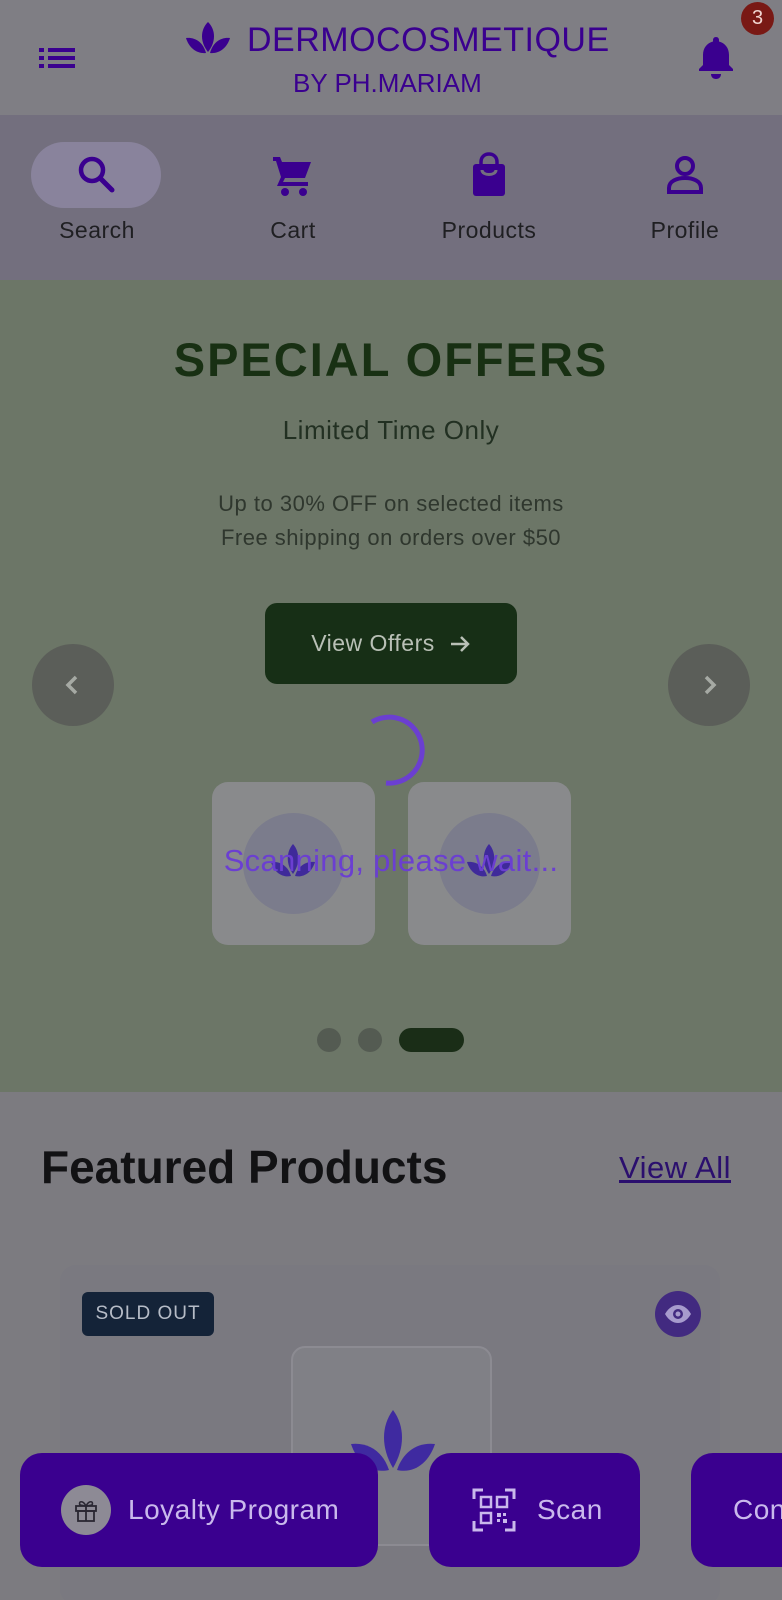  What do you see at coordinates (675, 1168) in the screenshot?
I see `view-all-link: View All` at bounding box center [675, 1168].